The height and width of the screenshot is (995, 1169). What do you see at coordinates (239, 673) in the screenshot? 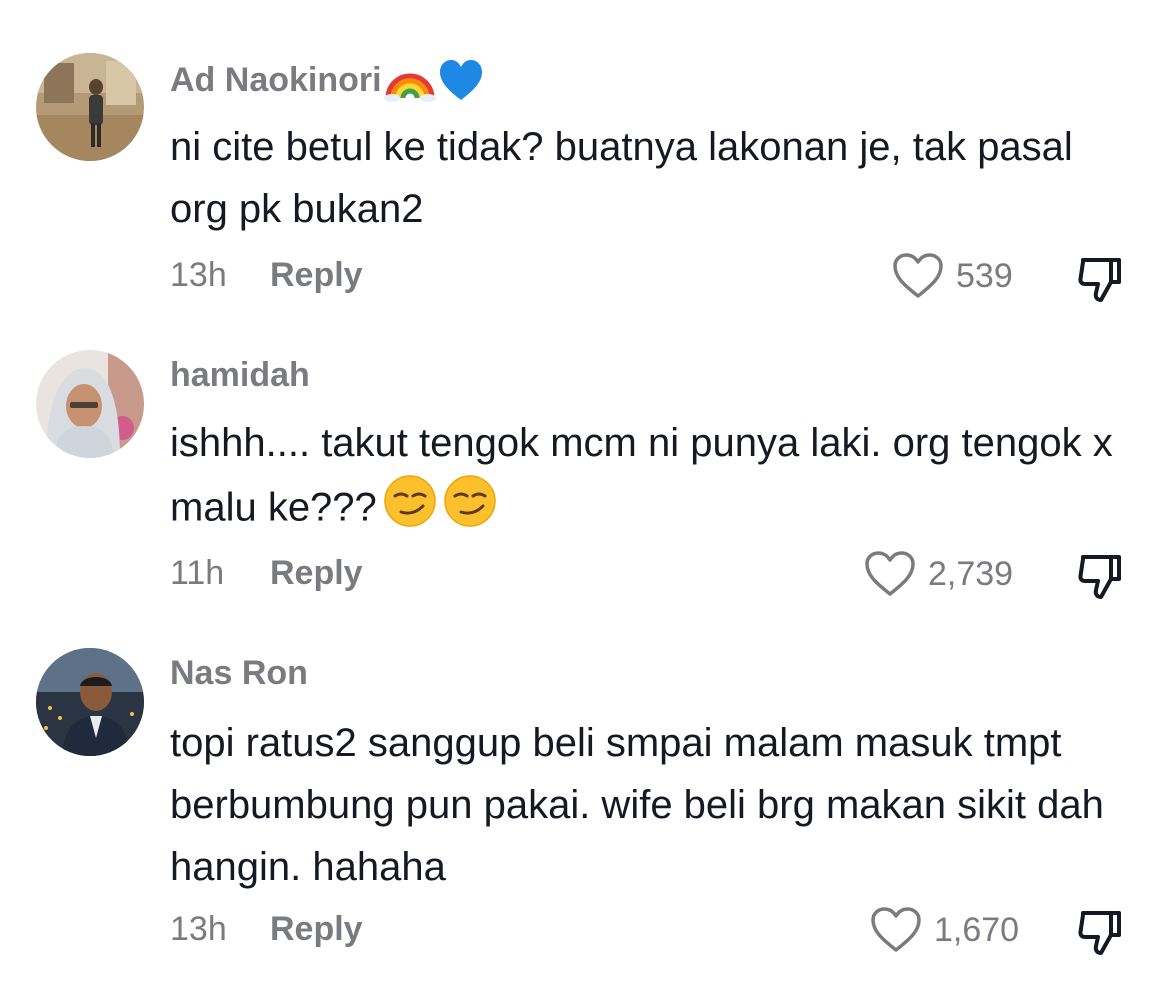
I see `comment-username: Nas Ron` at bounding box center [239, 673].